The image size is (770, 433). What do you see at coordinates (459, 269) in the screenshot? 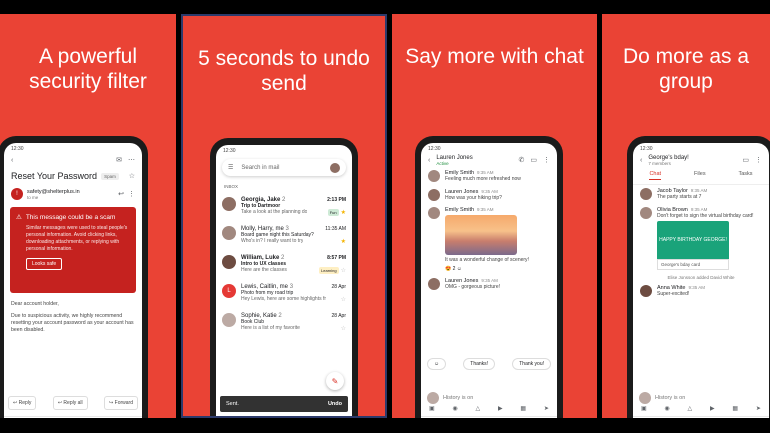
I see `add-reaction-icon: ☺` at bounding box center [459, 269].